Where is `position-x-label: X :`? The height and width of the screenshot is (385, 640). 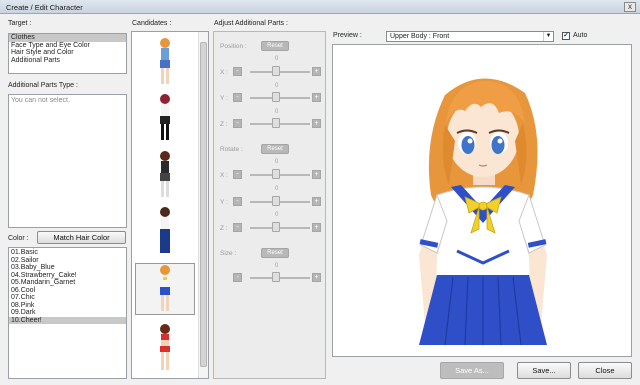
position-x-label: X : is located at coordinates (224, 72).